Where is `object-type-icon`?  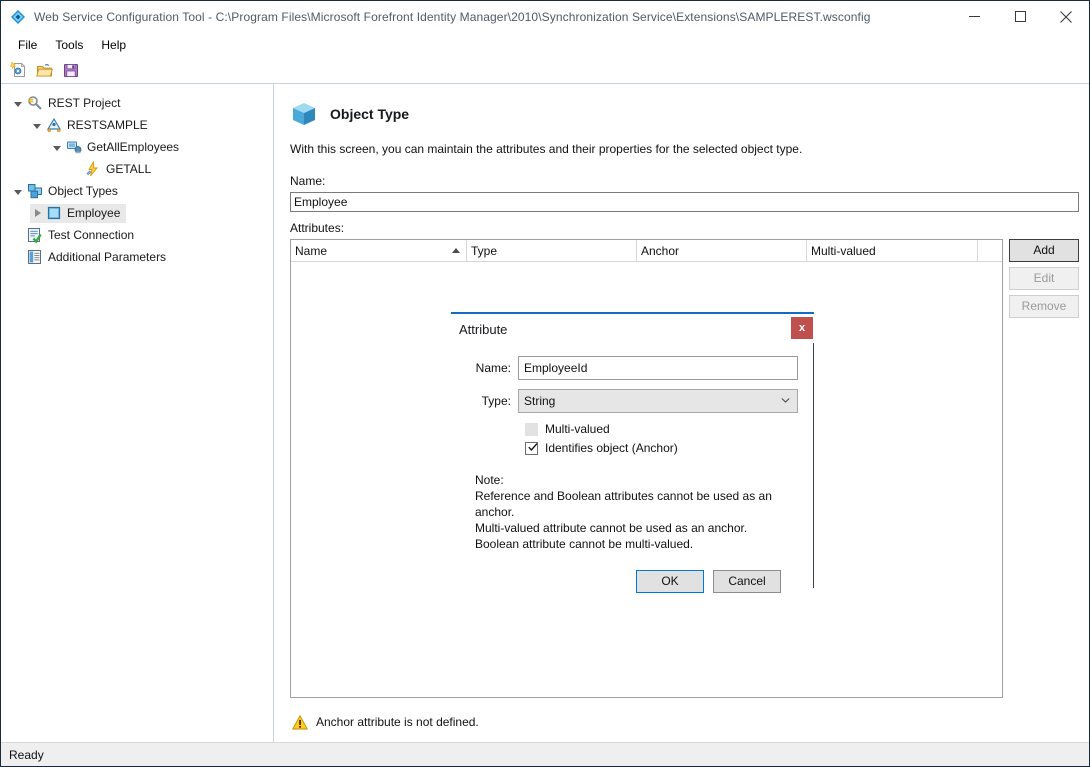 object-type-icon is located at coordinates (54, 213).